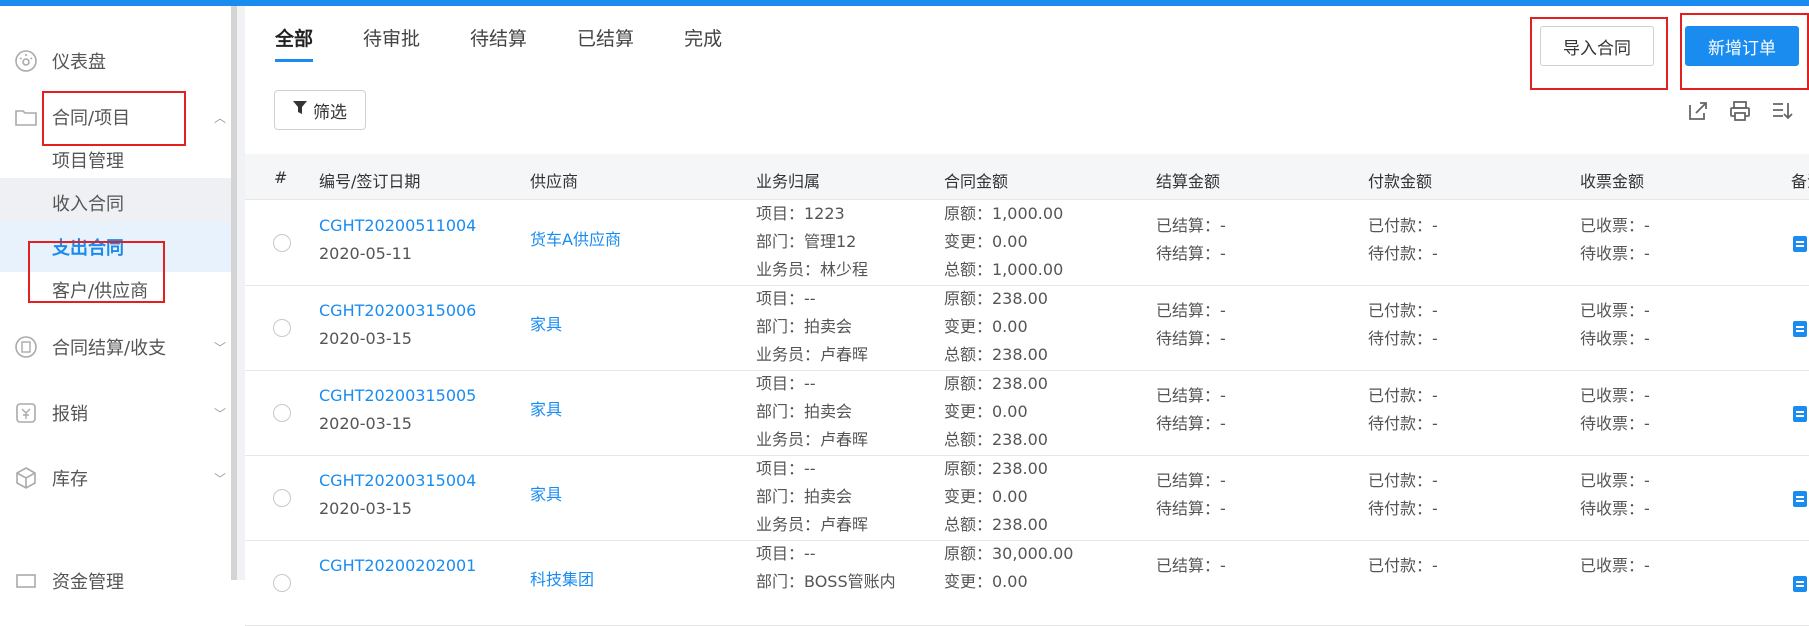 Image resolution: width=1809 pixels, height=626 pixels. Describe the element at coordinates (1004, 213) in the screenshot. I see `amount-original: 原额：1,000.00` at that location.